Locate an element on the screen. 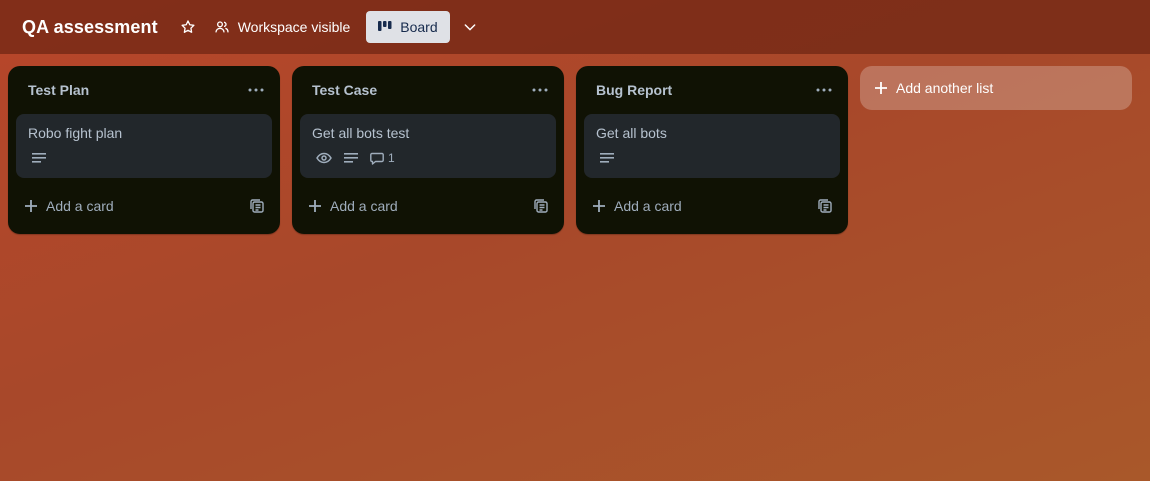 Image resolution: width=1150 pixels, height=481 pixels. card-title: Get all bots is located at coordinates (631, 133).